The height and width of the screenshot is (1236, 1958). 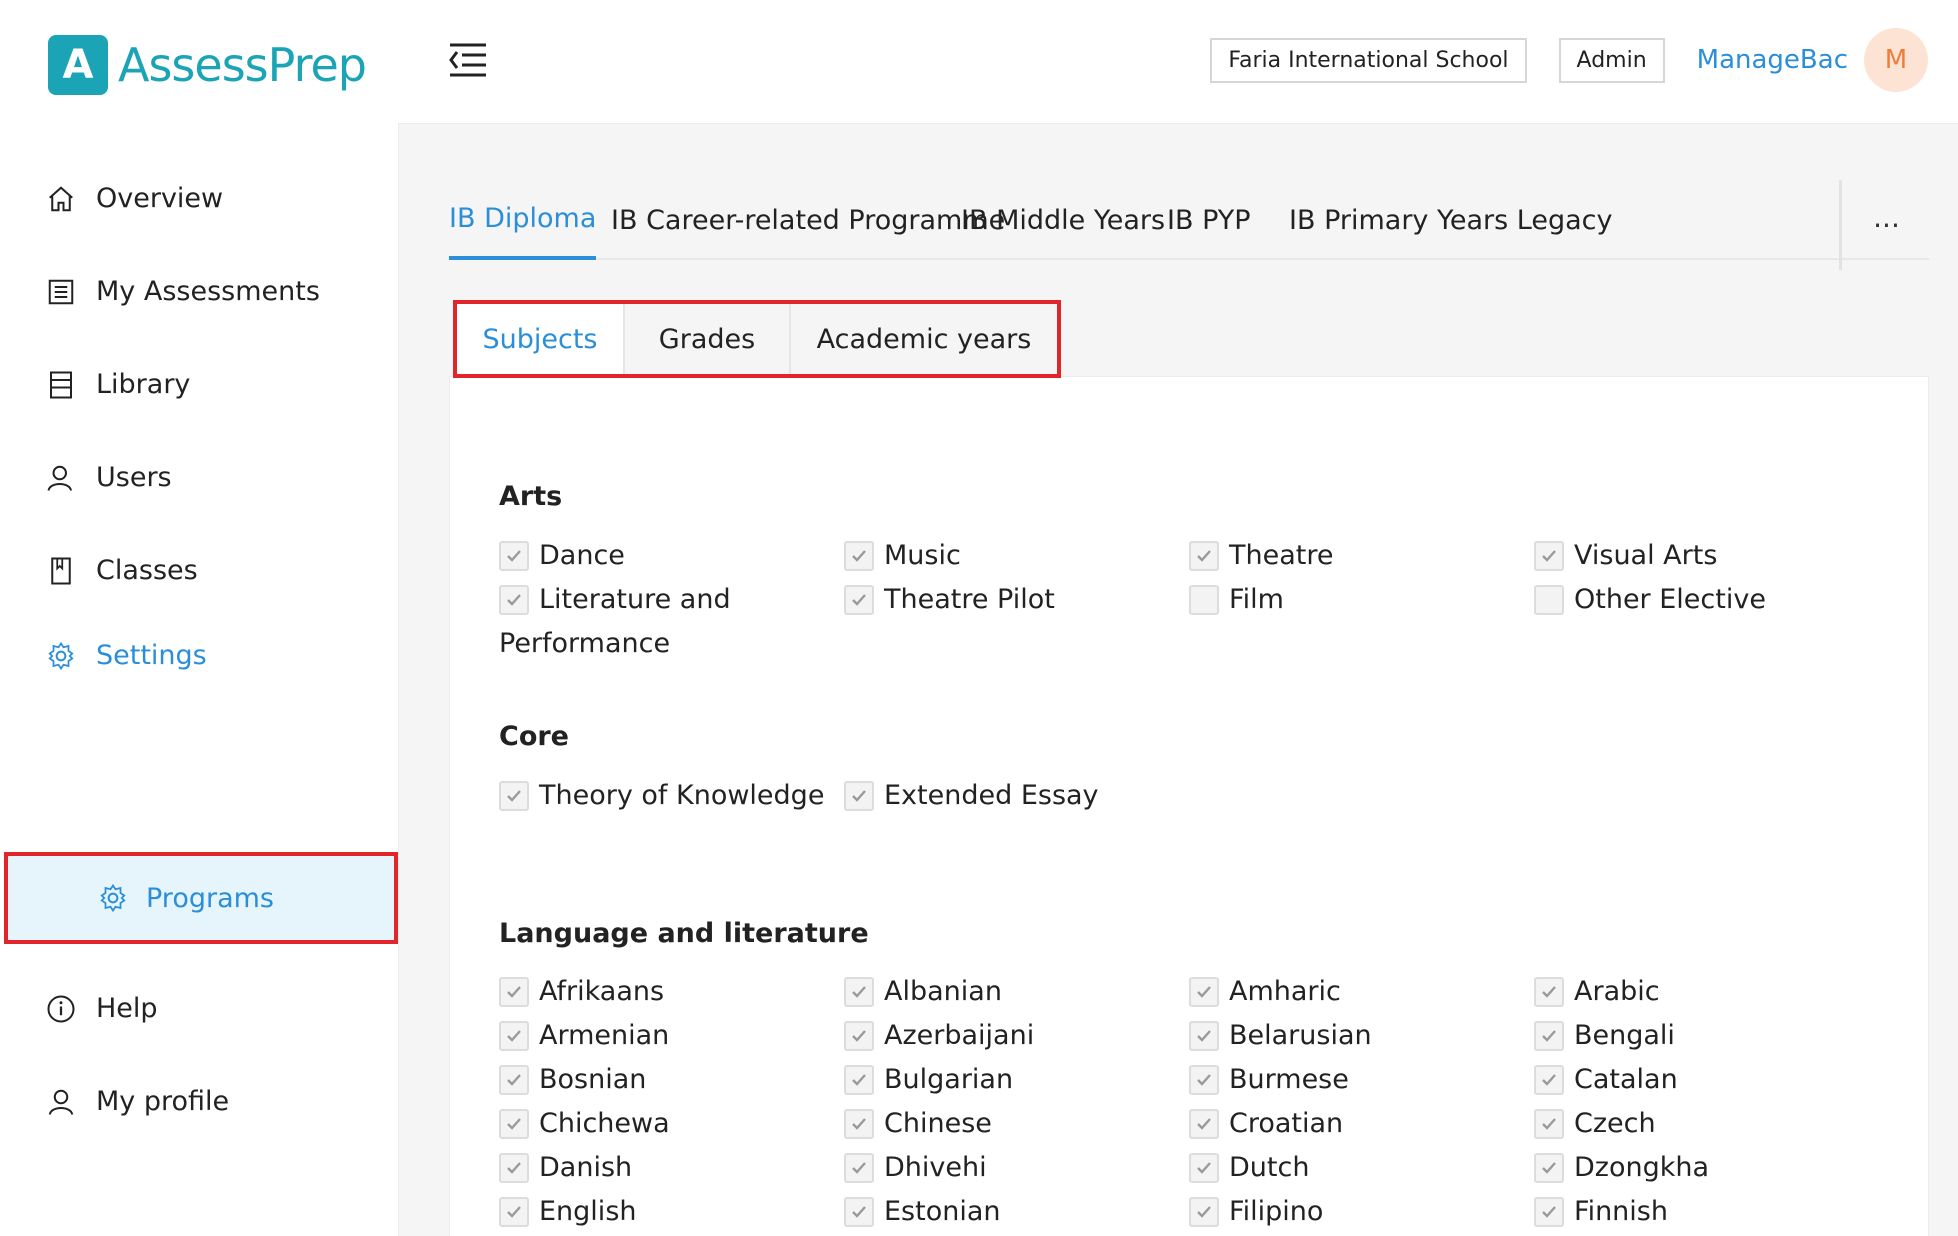 What do you see at coordinates (468, 60) in the screenshot?
I see `menu-collapse-icon` at bounding box center [468, 60].